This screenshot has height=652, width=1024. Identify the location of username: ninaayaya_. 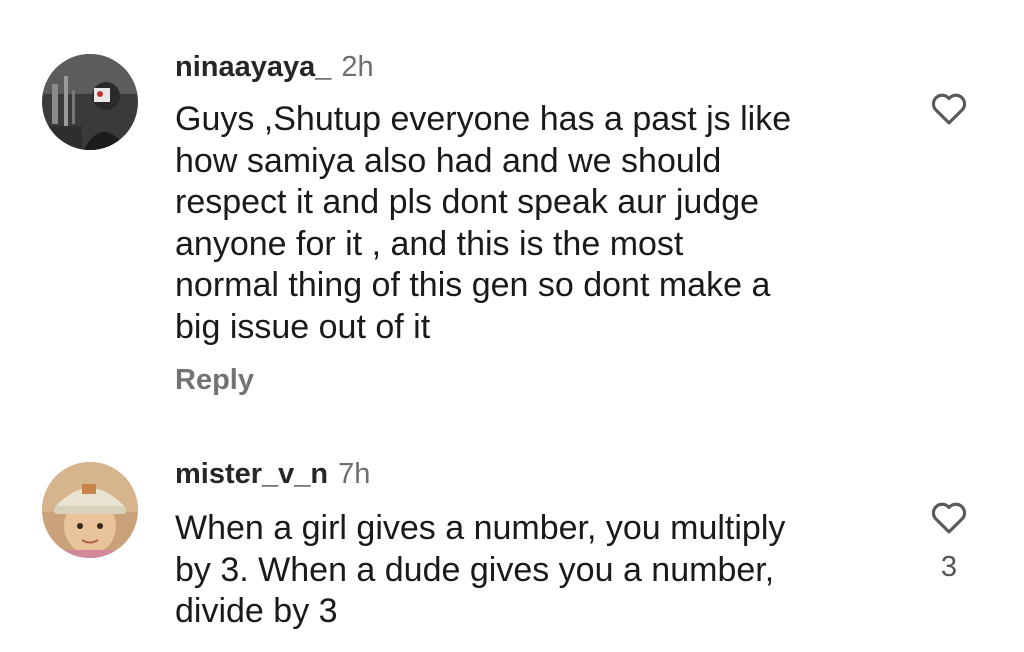
(253, 67).